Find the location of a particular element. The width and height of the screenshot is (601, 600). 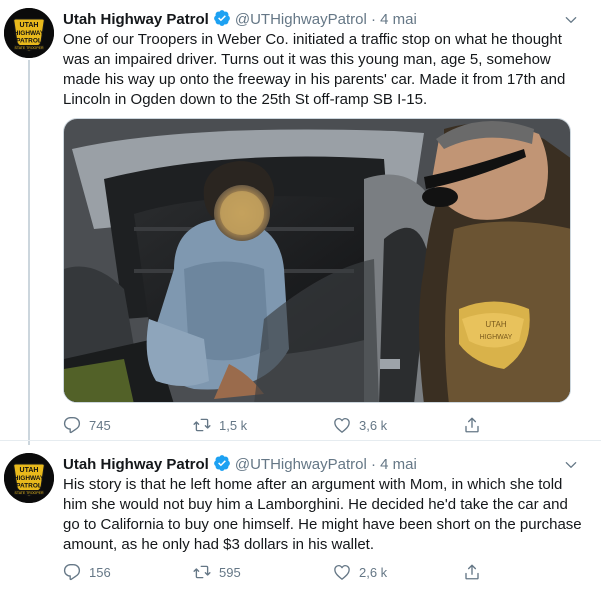

retweet-button: 1,5 k is located at coordinates (220, 425).